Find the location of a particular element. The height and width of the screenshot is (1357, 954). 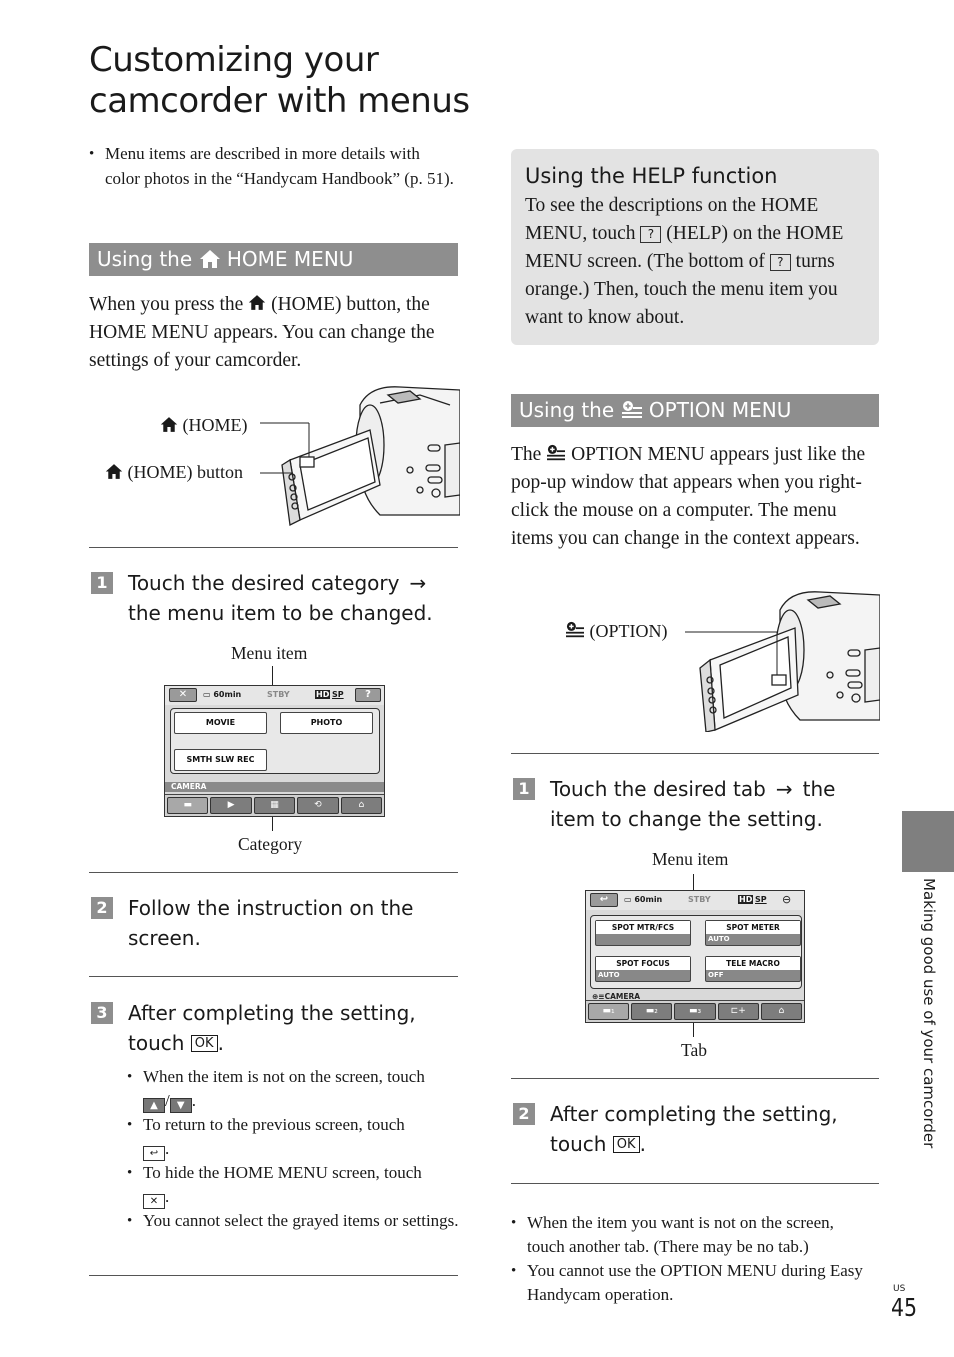

down-arrow-icon: ▼ is located at coordinates (180, 1105).